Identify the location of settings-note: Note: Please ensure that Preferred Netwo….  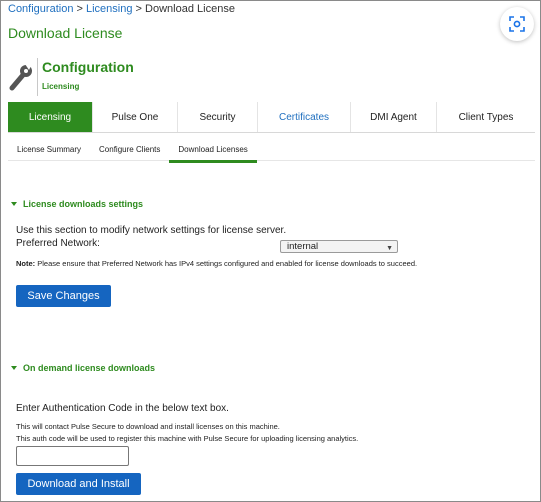
(216, 263).